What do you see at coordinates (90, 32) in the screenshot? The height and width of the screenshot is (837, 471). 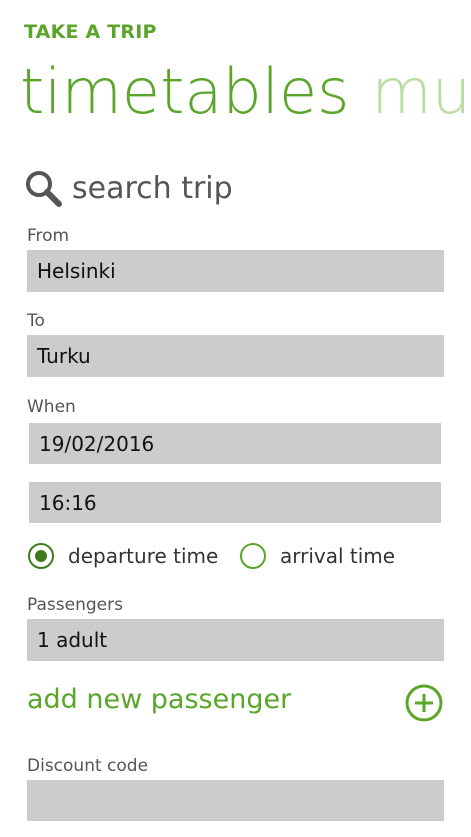 I see `app-title: TAKE A TRIP` at bounding box center [90, 32].